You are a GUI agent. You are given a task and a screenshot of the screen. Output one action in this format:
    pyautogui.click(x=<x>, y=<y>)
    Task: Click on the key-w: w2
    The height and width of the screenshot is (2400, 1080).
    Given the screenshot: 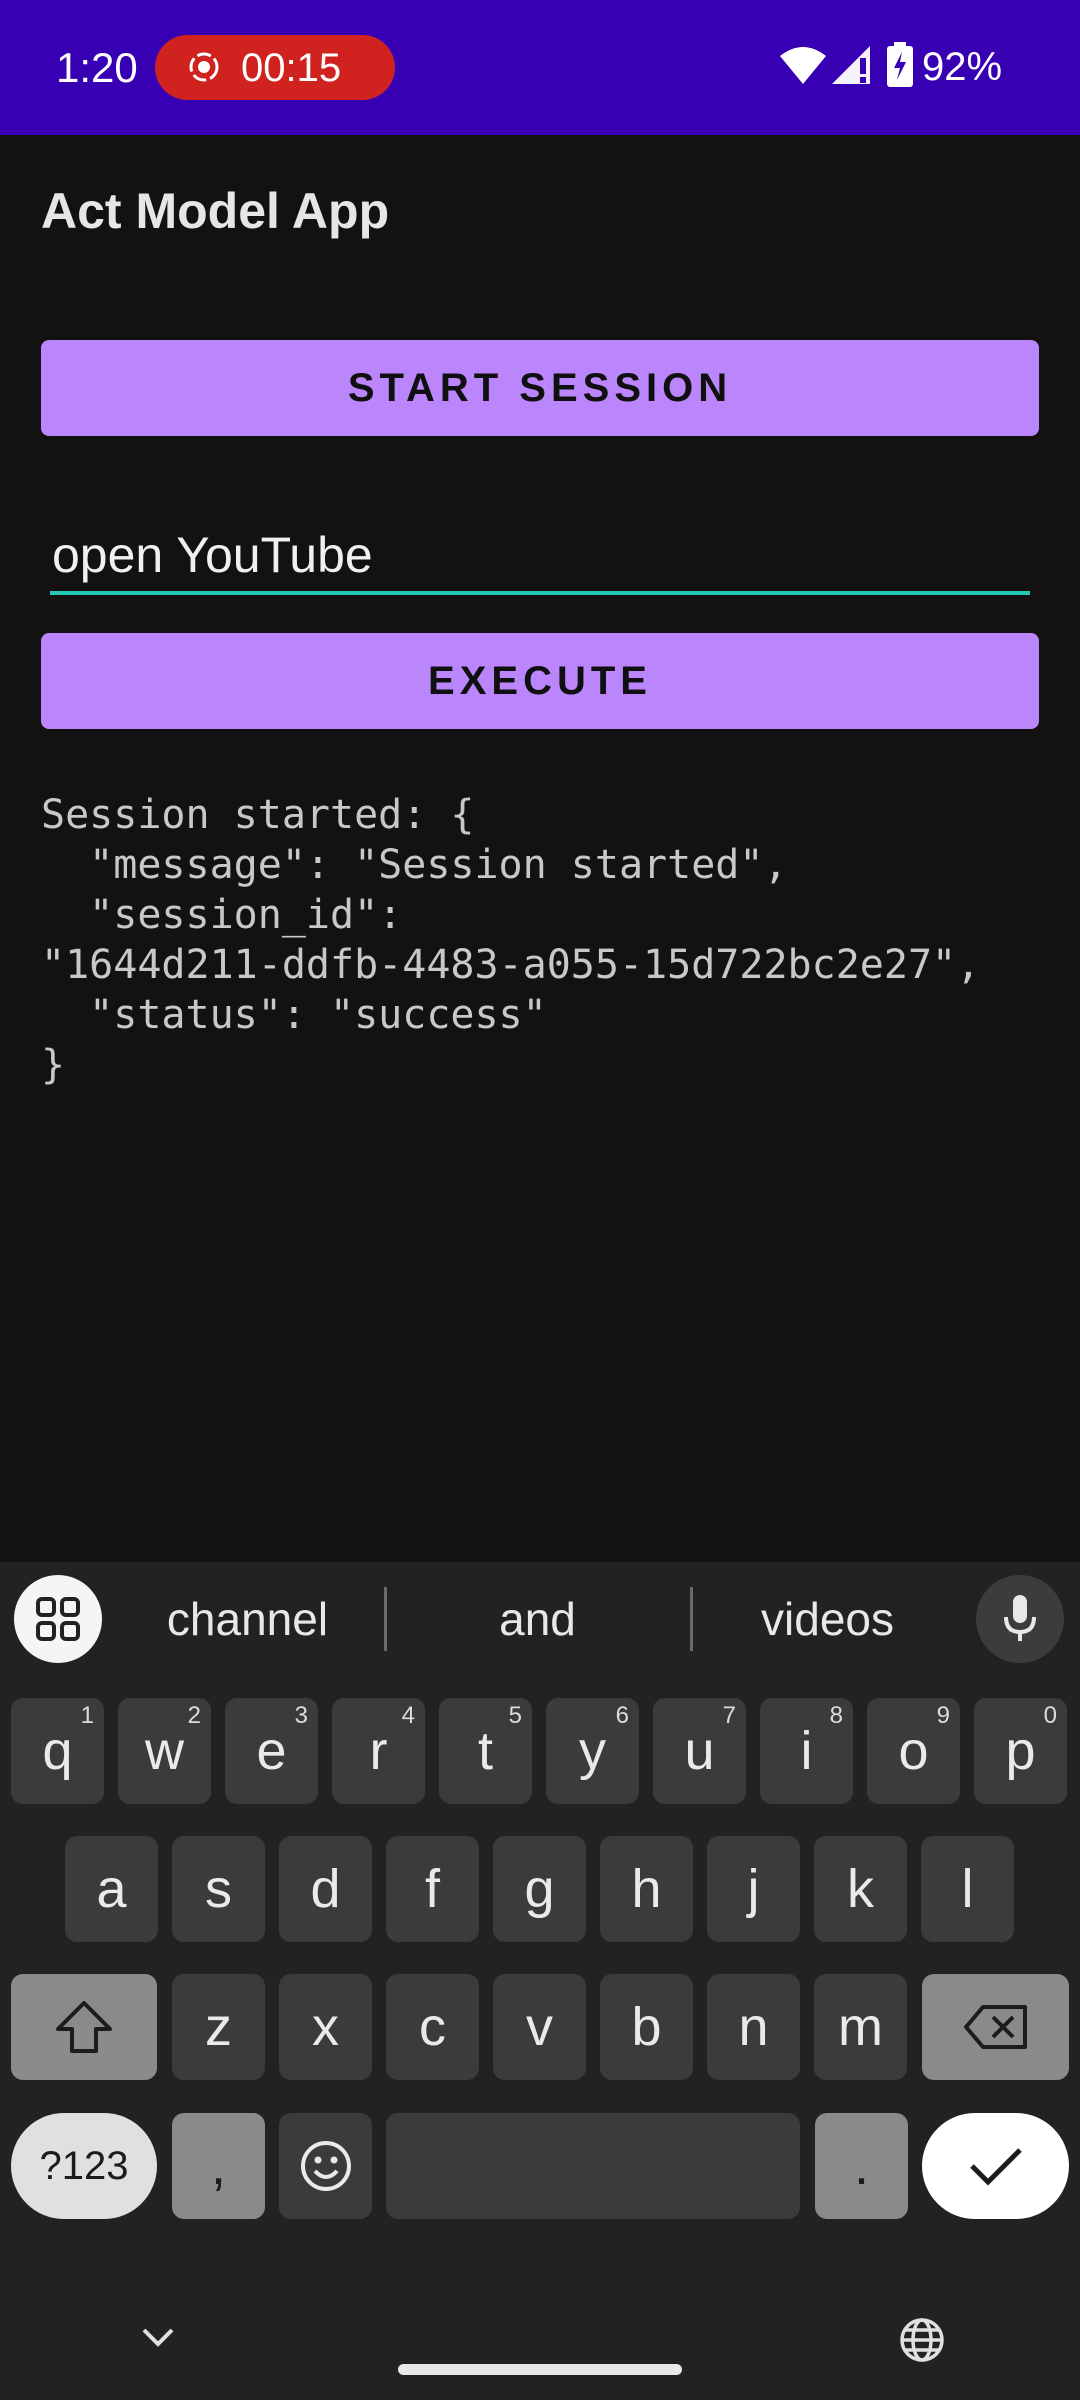 What is the action you would take?
    pyautogui.click(x=164, y=1751)
    